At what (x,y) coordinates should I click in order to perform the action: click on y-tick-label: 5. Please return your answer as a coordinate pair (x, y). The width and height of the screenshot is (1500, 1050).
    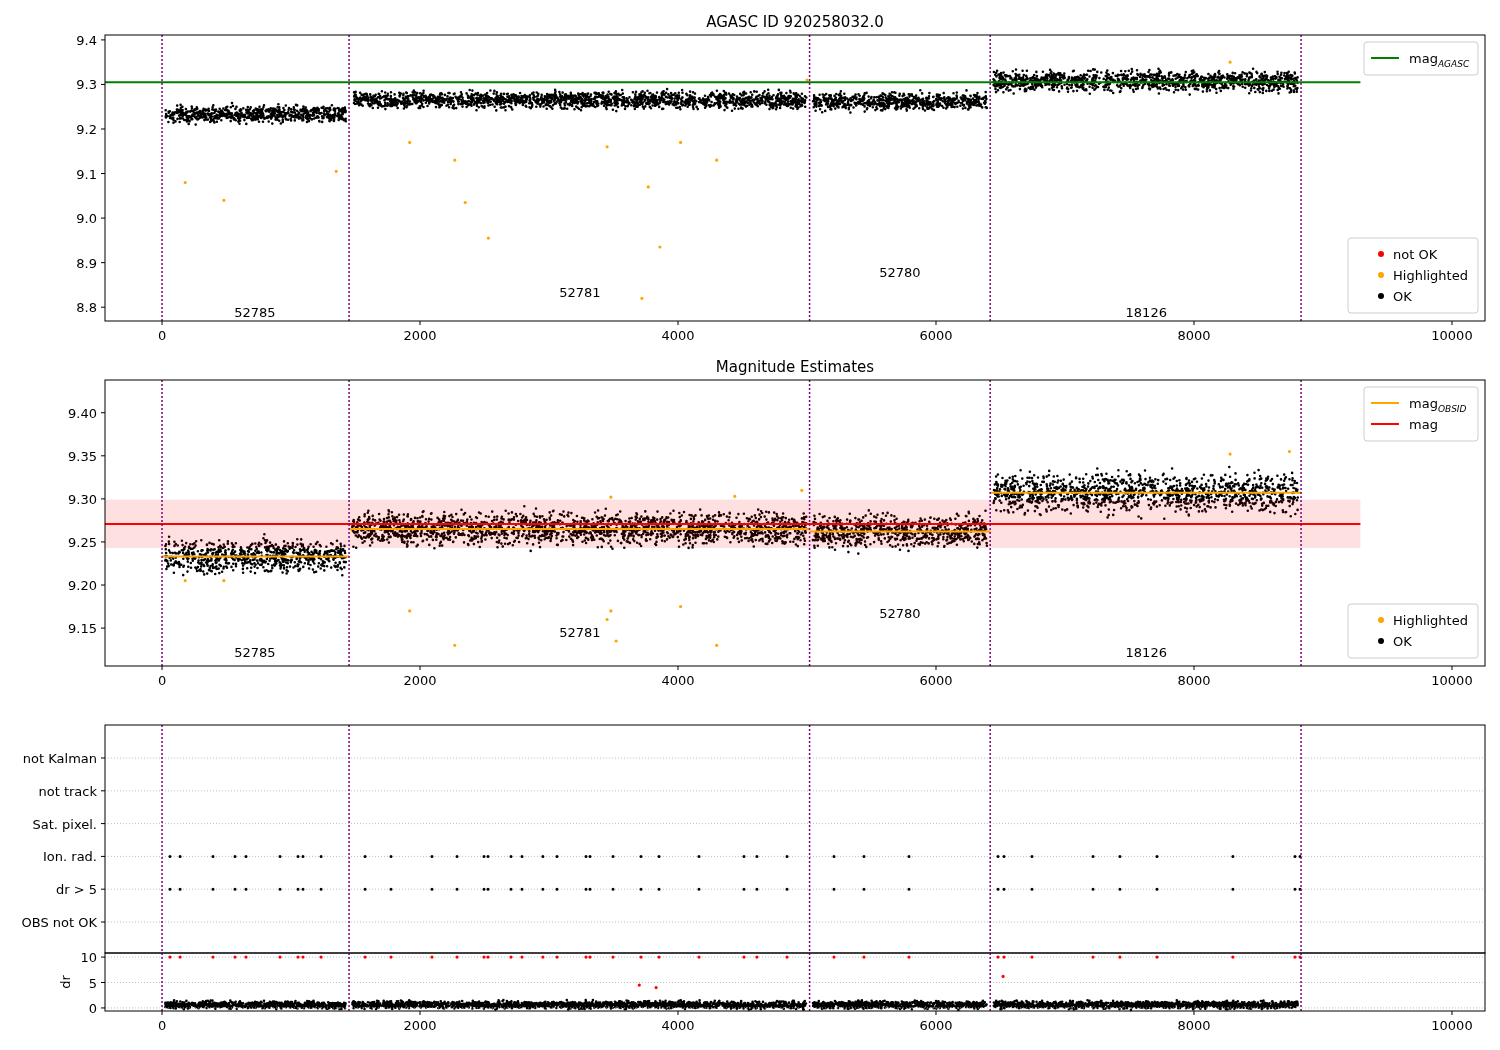
    Looking at the image, I should click on (92, 983).